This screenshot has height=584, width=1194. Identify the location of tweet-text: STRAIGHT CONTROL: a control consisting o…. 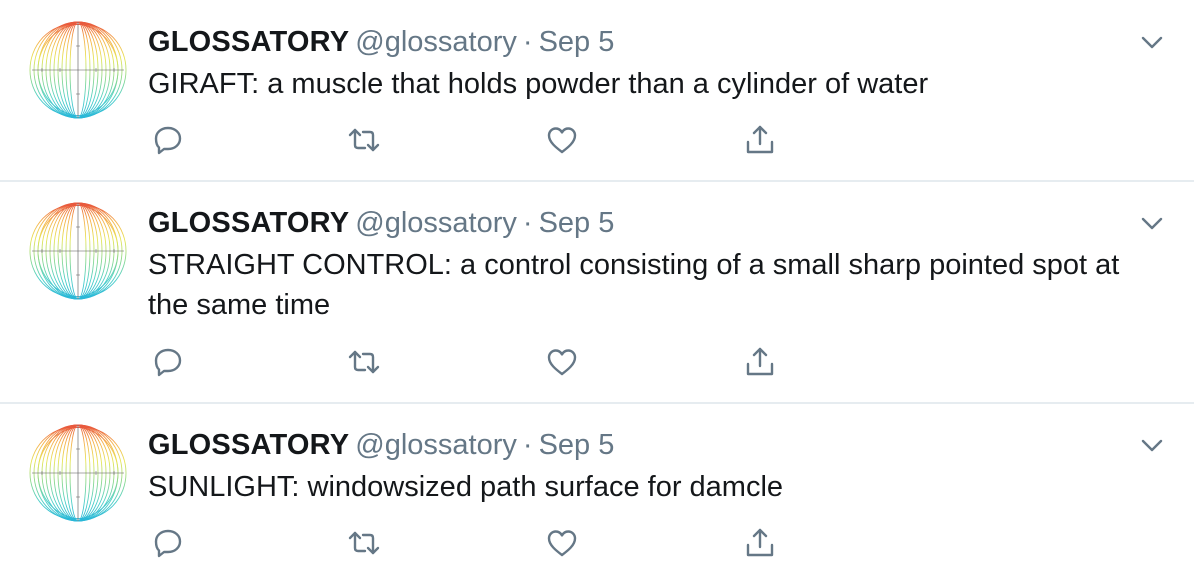
(634, 285).